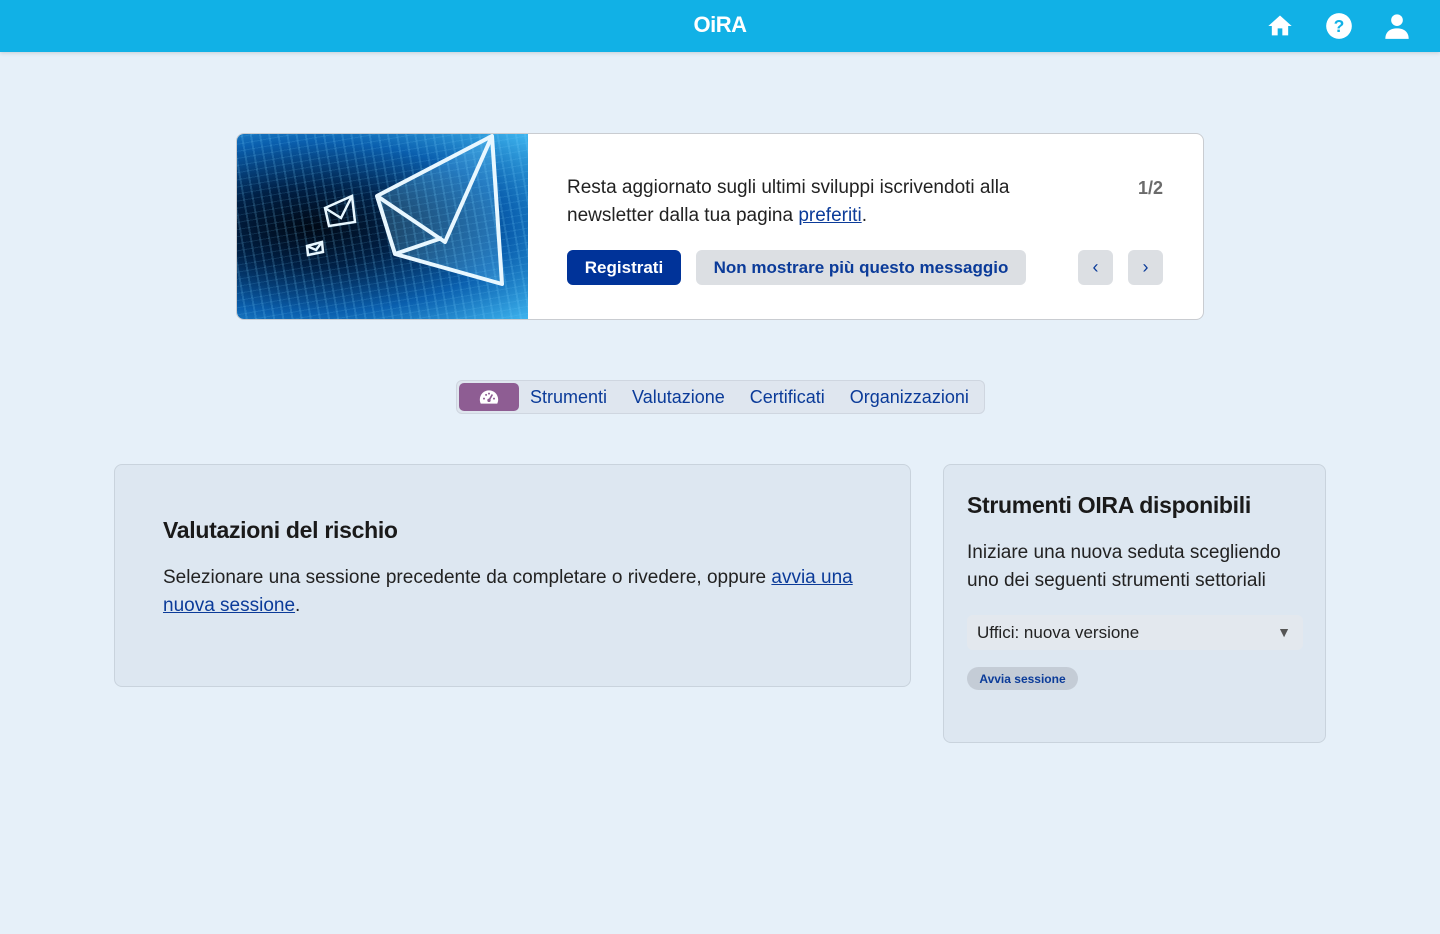 This screenshot has width=1440, height=934. Describe the element at coordinates (678, 397) in the screenshot. I see `tab-valutazione: Valutazione` at that location.